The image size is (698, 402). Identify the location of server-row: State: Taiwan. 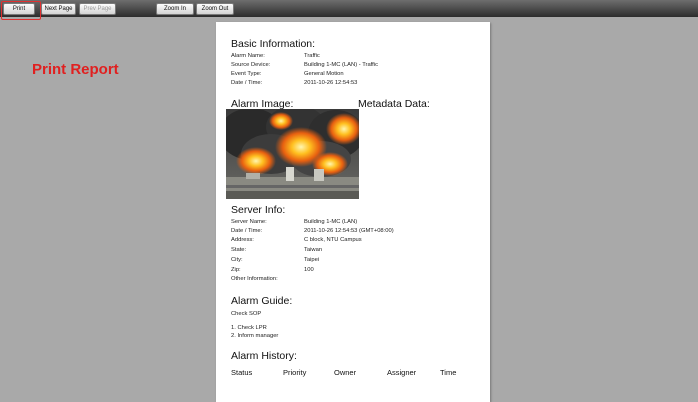
(356, 251).